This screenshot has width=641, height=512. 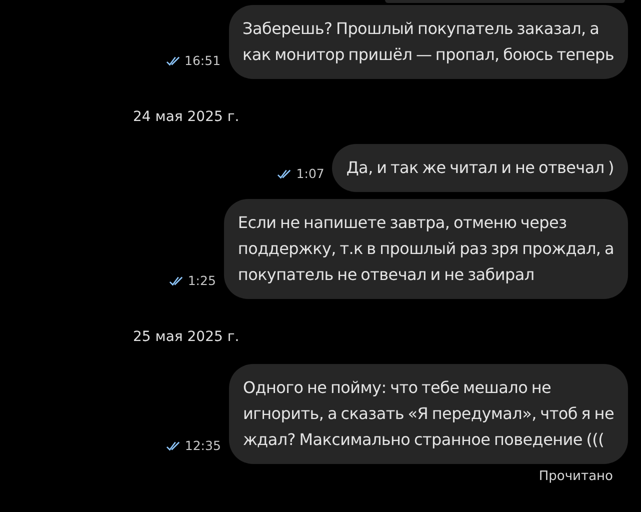 What do you see at coordinates (428, 414) in the screenshot?
I see `message-bubble: Одного не пойму: что тебе мешало не игнорить, а сказать «Я передумал», чтоб я не ждал? Максимально странное поведение (((` at bounding box center [428, 414].